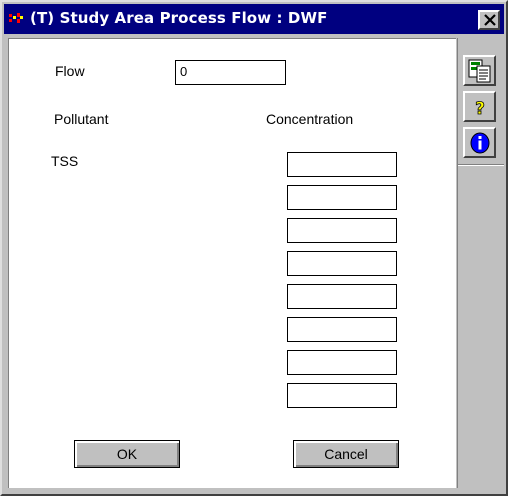  I want to click on ok-button: OK, so click(127, 454).